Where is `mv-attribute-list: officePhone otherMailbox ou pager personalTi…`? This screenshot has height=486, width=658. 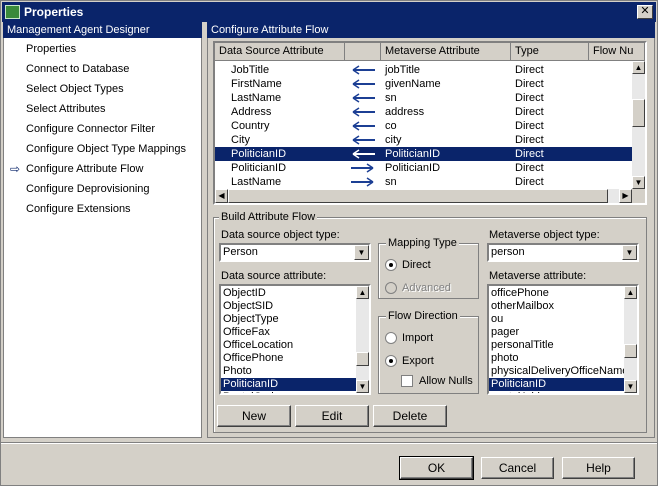
mv-attribute-list: officePhone otherMailbox ou pager personalTi… is located at coordinates (563, 339).